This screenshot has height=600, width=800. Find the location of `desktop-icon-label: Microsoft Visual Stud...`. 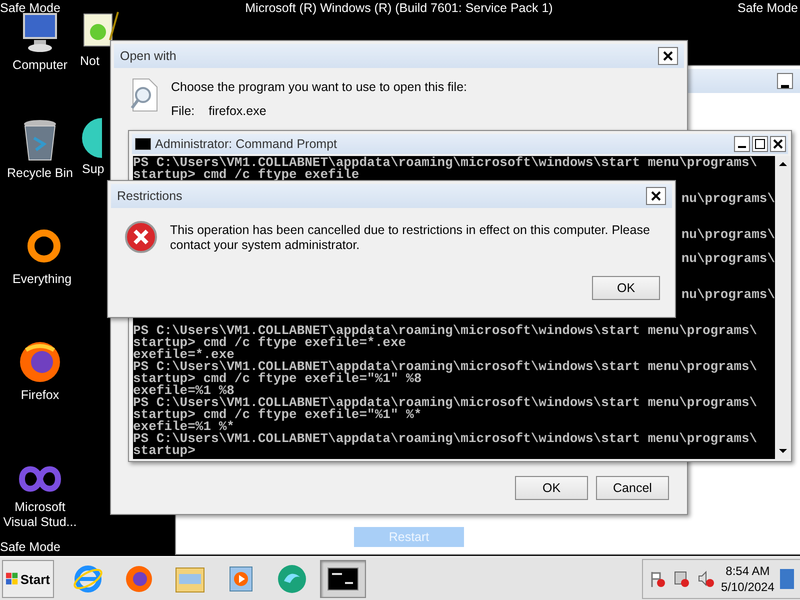

desktop-icon-label: Microsoft Visual Stud... is located at coordinates (40, 515).